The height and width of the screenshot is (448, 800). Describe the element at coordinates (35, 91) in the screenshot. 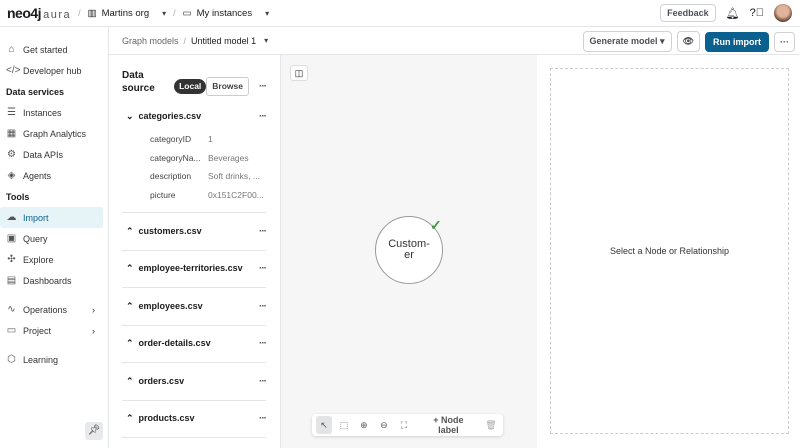

I see `sidebar-section: Data services` at that location.